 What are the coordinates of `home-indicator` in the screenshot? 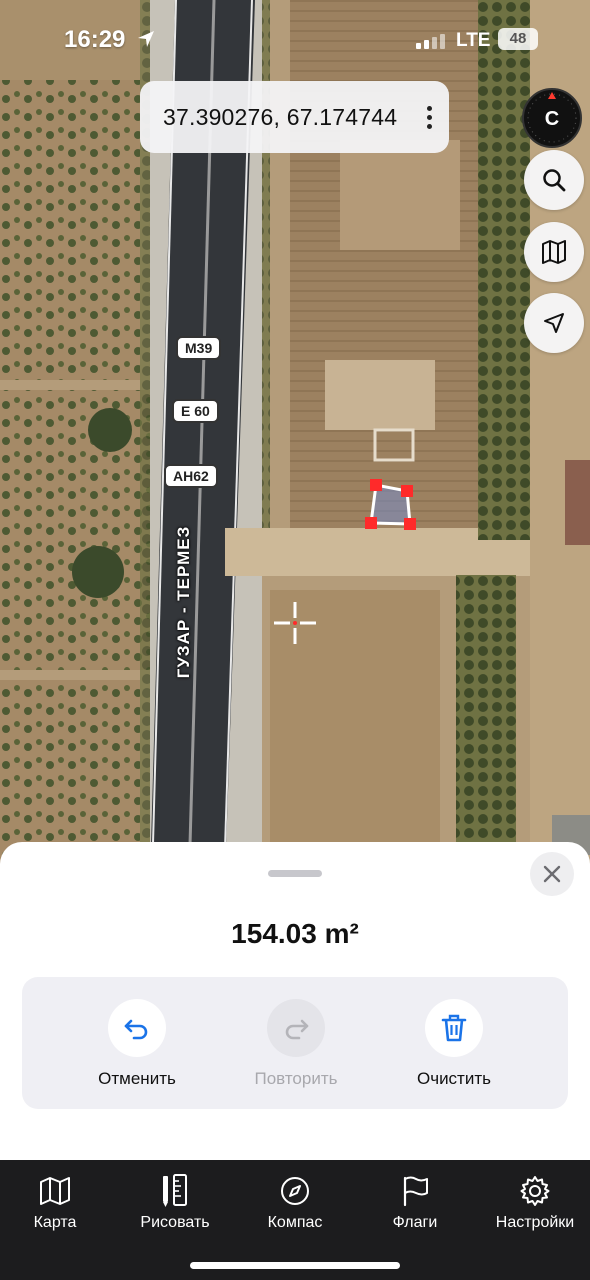 It's located at (295, 1265).